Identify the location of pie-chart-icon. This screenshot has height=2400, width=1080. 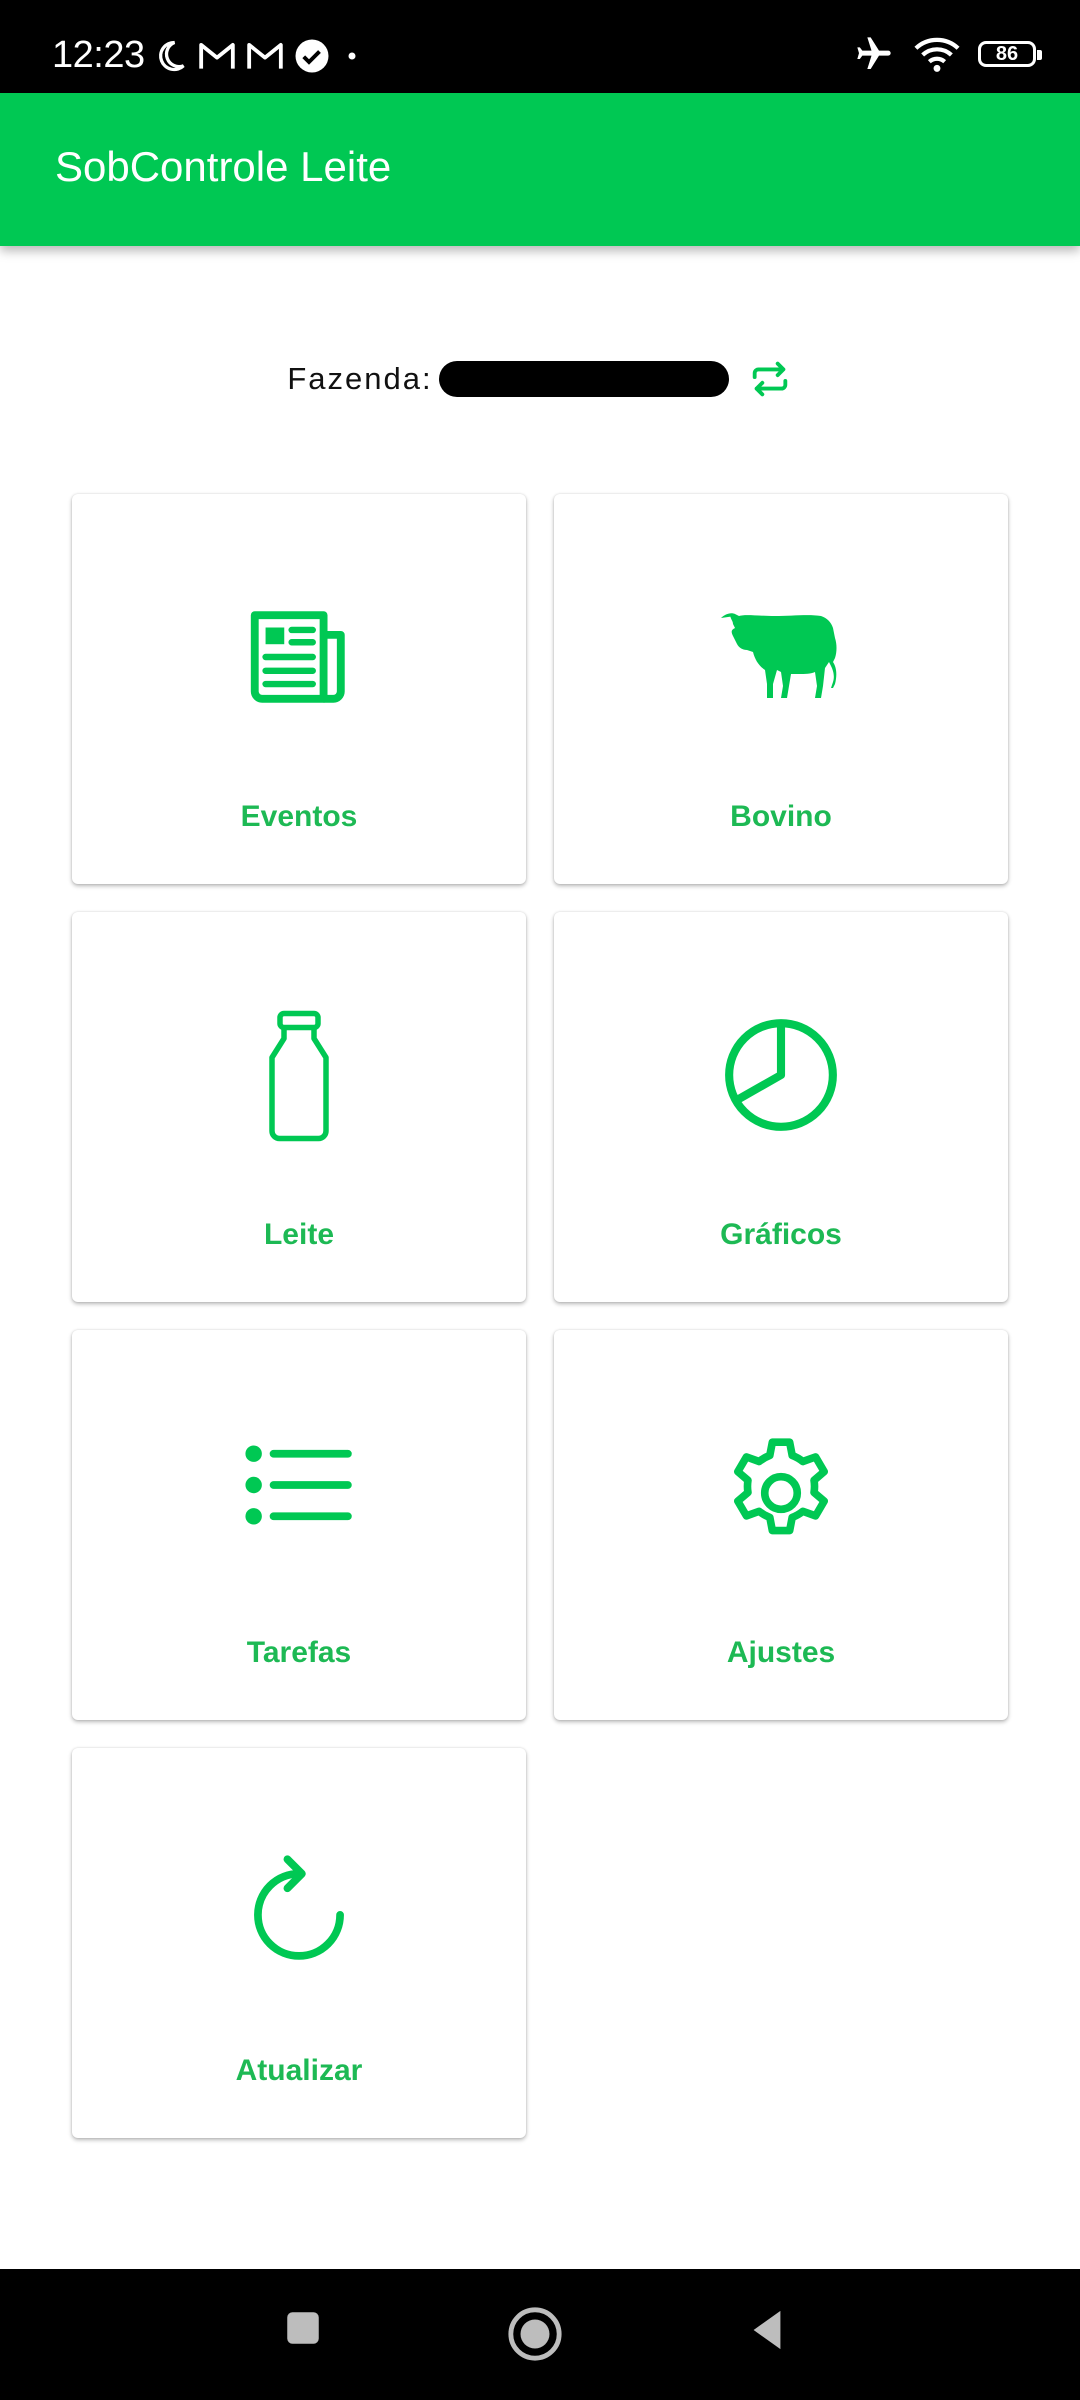
(781, 1075).